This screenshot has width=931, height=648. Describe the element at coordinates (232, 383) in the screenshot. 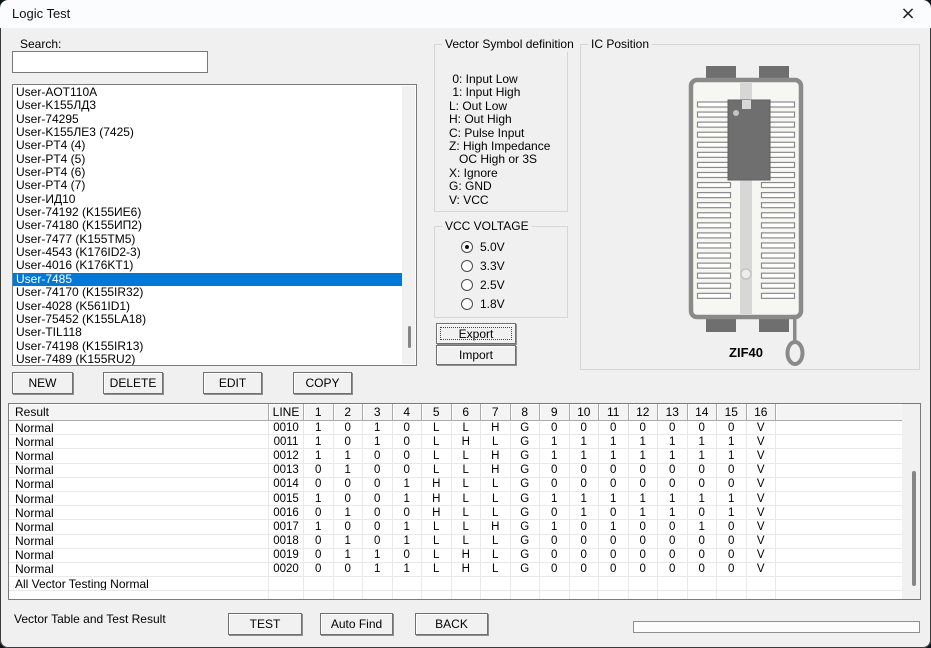

I see `edit-button: EDIT` at that location.